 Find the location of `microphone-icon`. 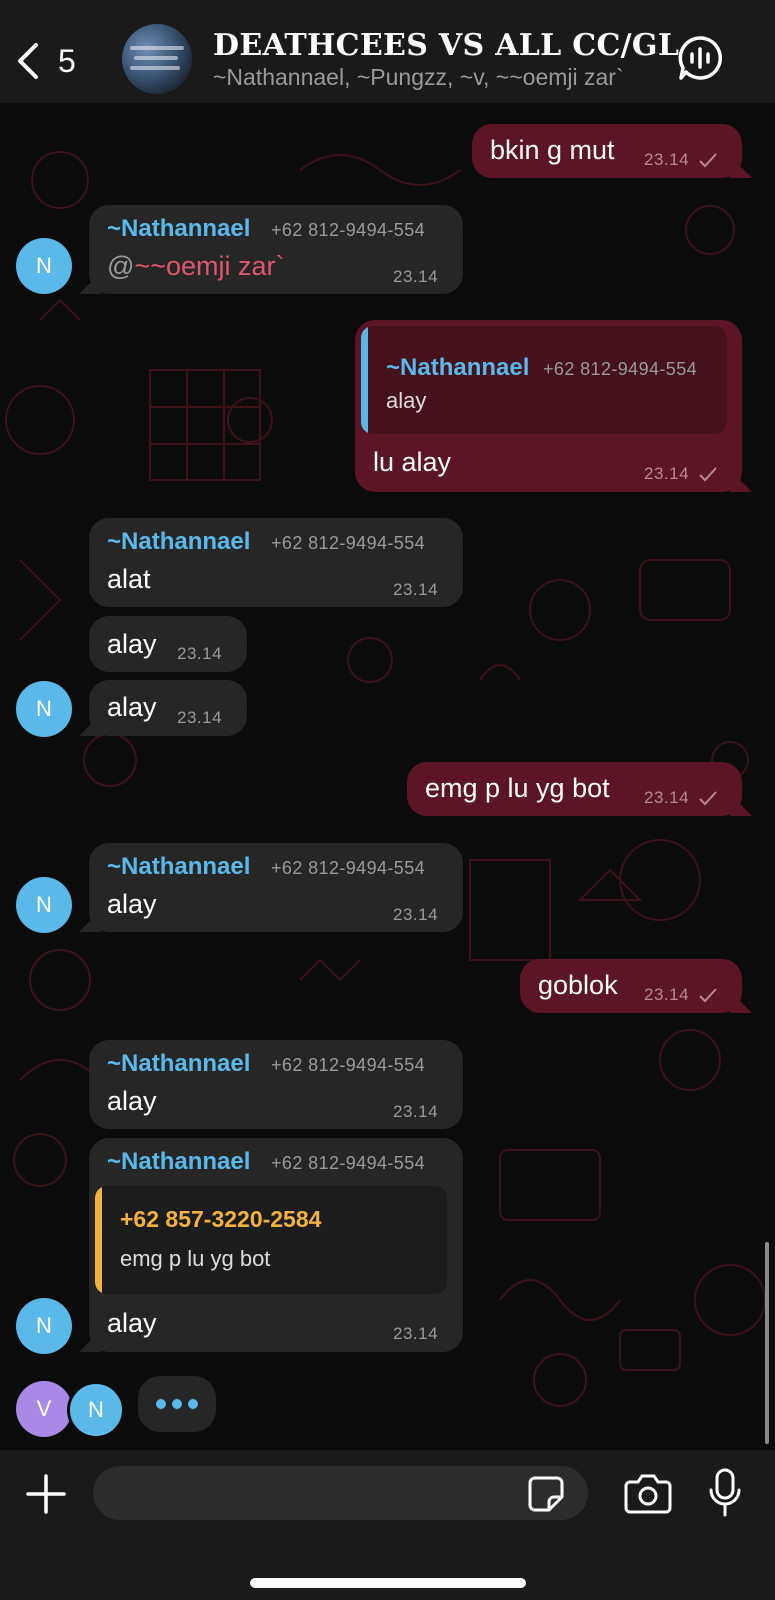

microphone-icon is located at coordinates (725, 1493).